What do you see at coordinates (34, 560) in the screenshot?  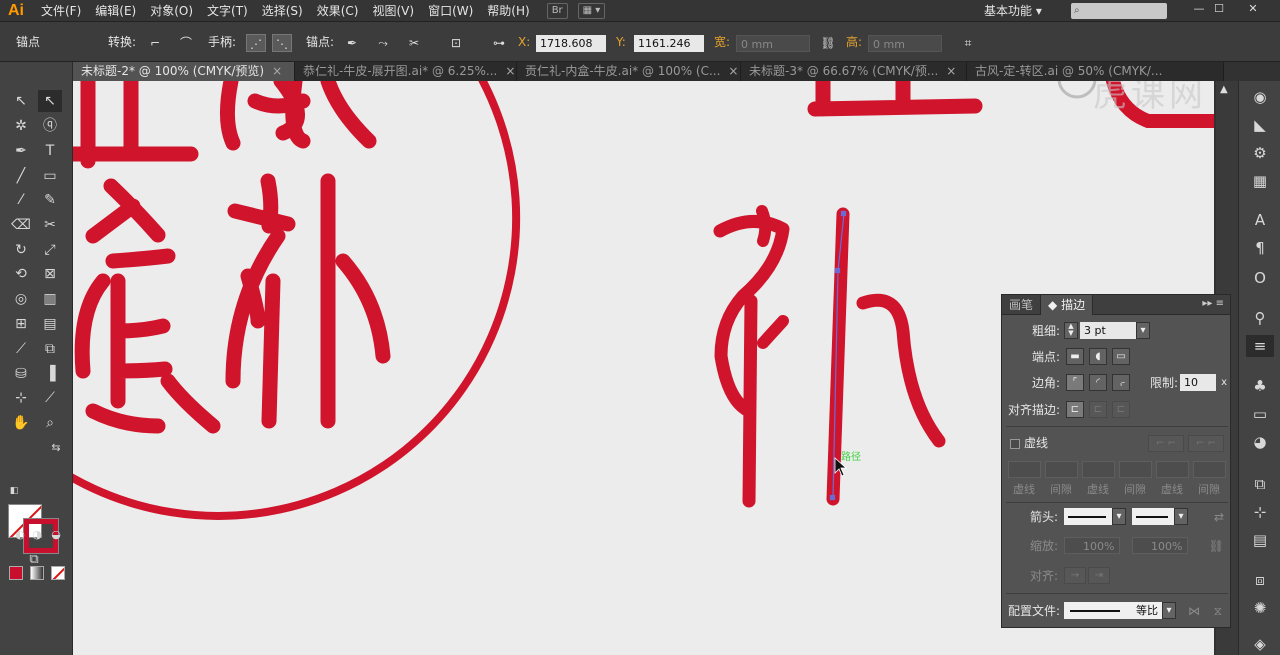 I see `screen-mode-icon: ⧉` at bounding box center [34, 560].